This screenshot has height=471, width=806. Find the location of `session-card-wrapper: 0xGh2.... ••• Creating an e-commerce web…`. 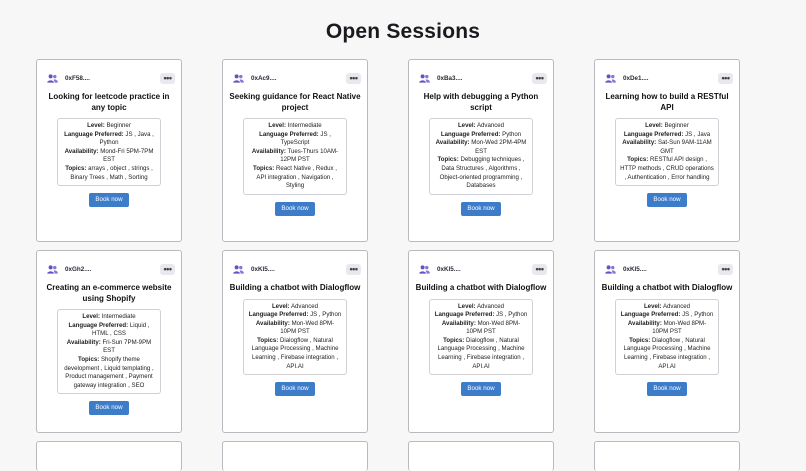

session-card-wrapper: 0xGh2.... ••• Creating an e-commerce web… is located at coordinates (109, 341).